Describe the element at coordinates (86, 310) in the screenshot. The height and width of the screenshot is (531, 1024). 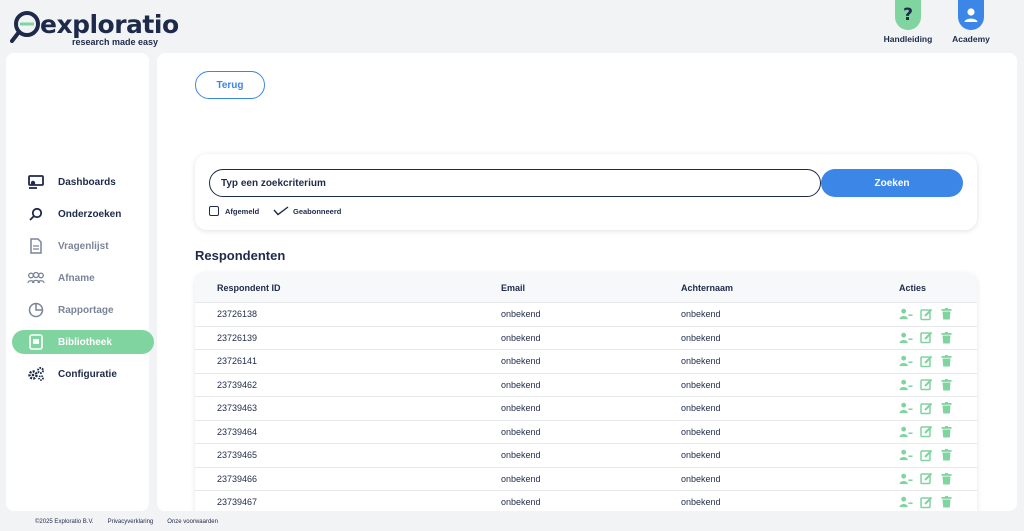
I see `sidebar-item-label: Rapportage` at that location.